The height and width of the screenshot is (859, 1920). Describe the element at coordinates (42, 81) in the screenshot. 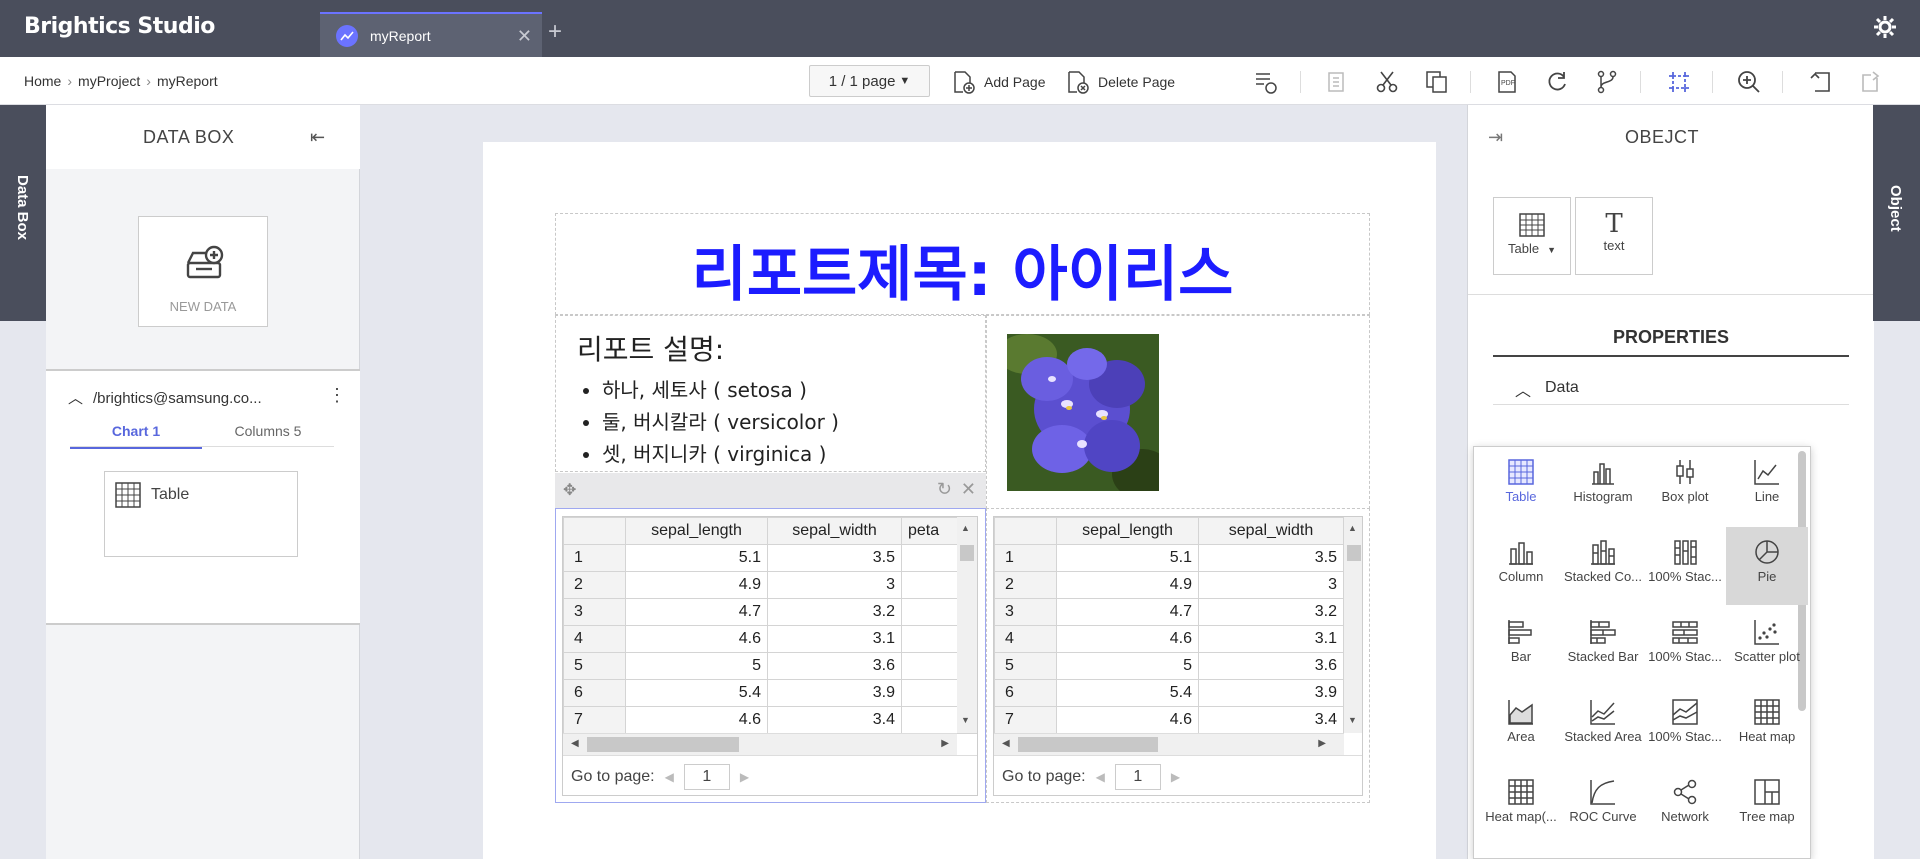

I see `breadcrumb-home: Home` at that location.